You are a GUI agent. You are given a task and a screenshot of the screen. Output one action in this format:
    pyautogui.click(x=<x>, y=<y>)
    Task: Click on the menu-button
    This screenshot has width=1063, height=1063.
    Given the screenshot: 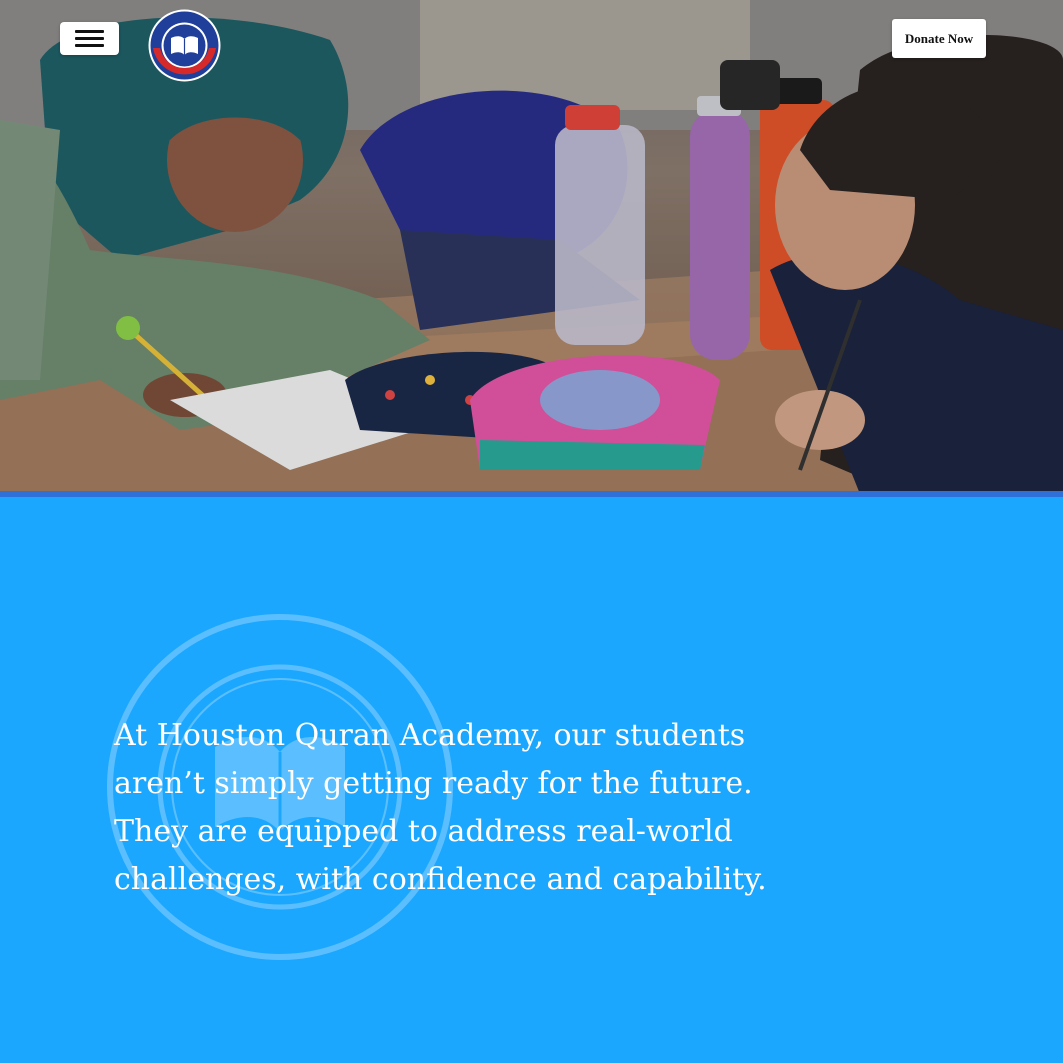 What is the action you would take?
    pyautogui.click(x=89, y=38)
    